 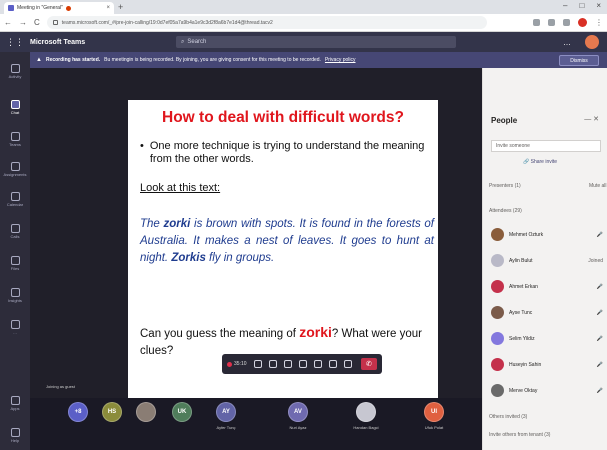 I want to click on bookmark-icon, so click(x=551, y=22).